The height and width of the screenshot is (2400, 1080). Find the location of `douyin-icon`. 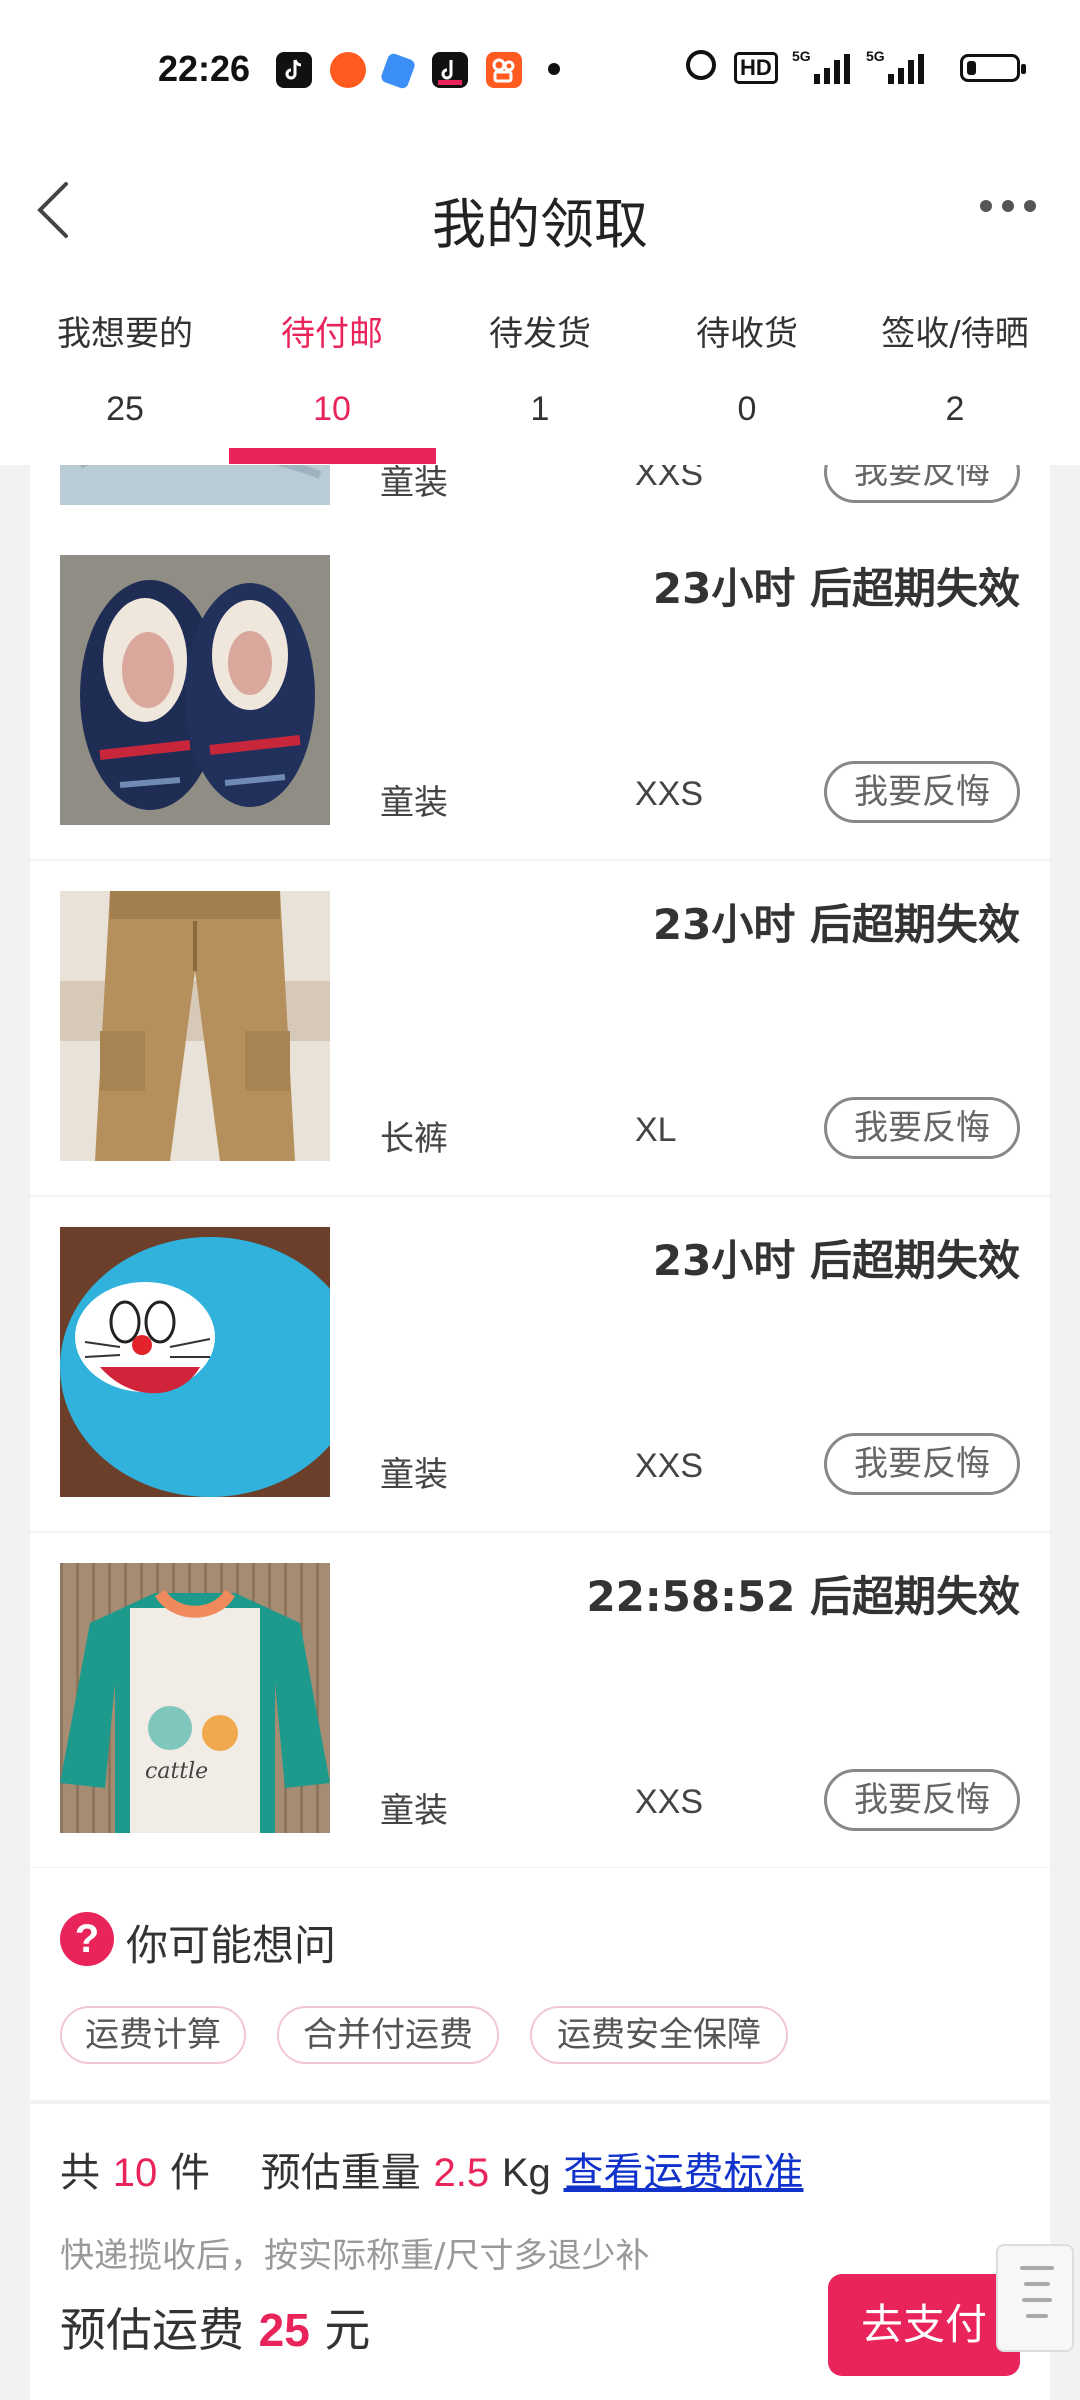

douyin-icon is located at coordinates (294, 70).